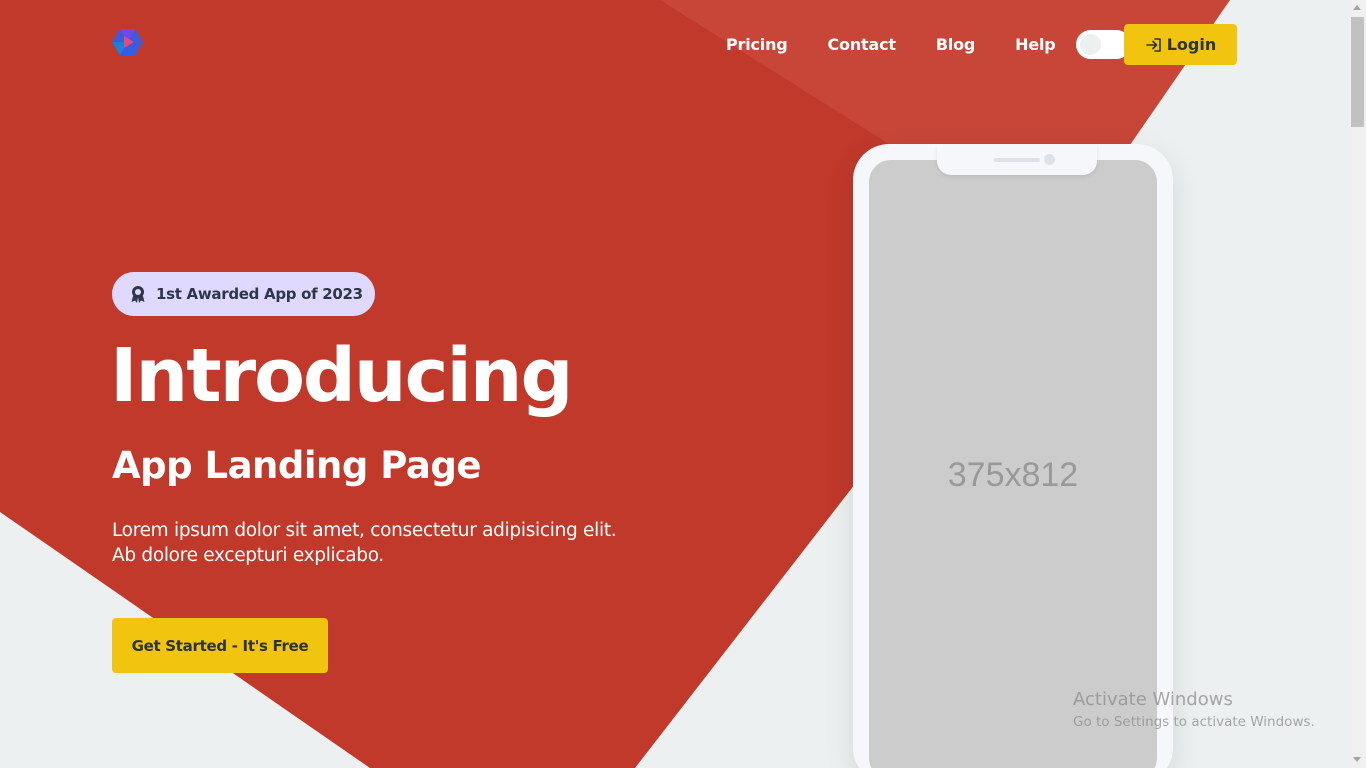 Image resolution: width=1366 pixels, height=768 pixels. I want to click on login-label: Login, so click(1191, 44).